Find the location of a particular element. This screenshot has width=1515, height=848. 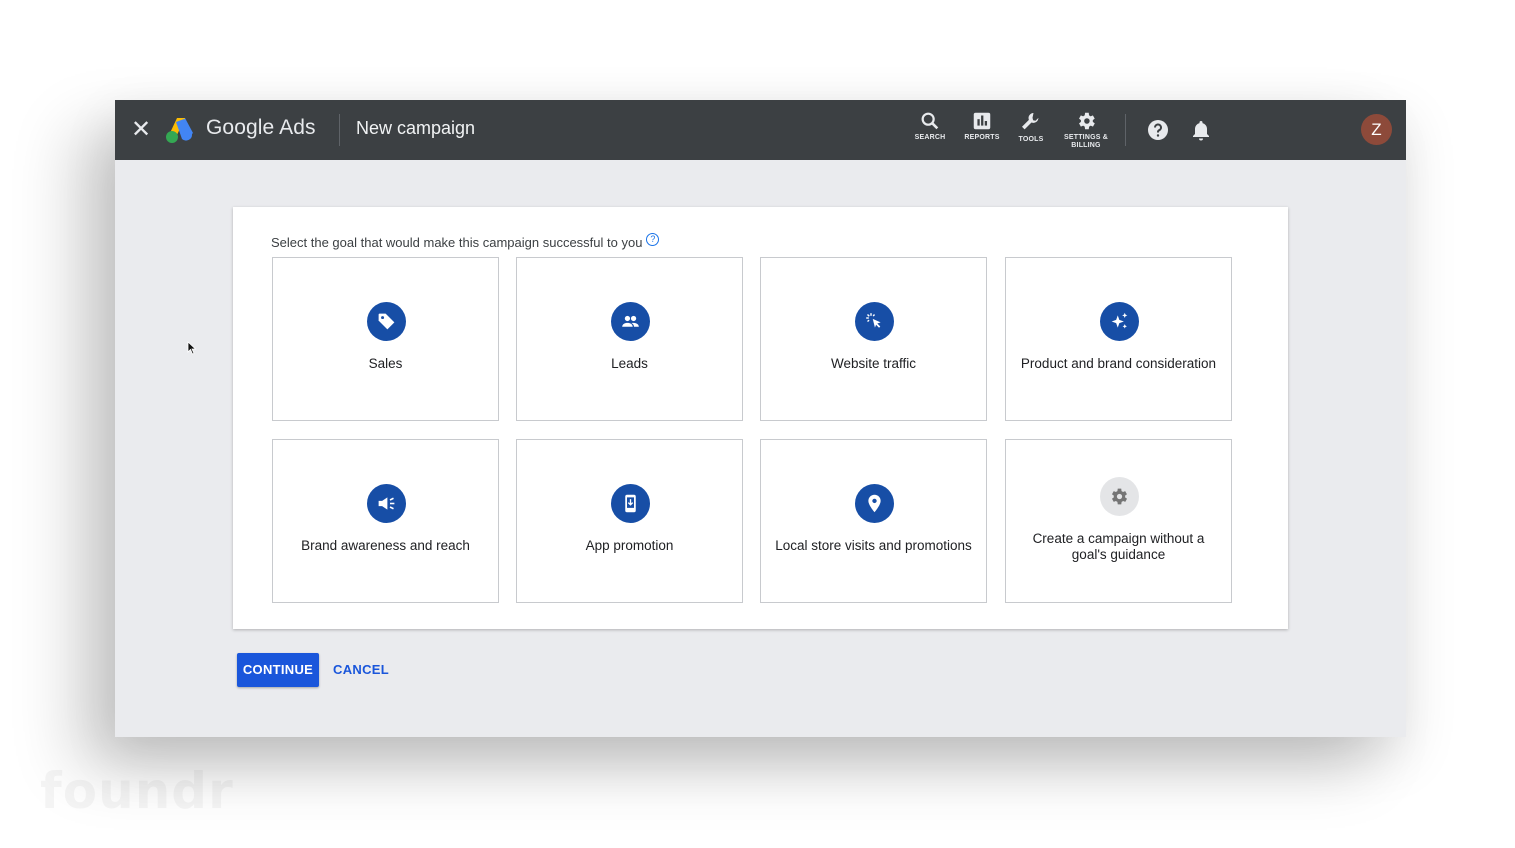

location-pin-icon is located at coordinates (874, 503).